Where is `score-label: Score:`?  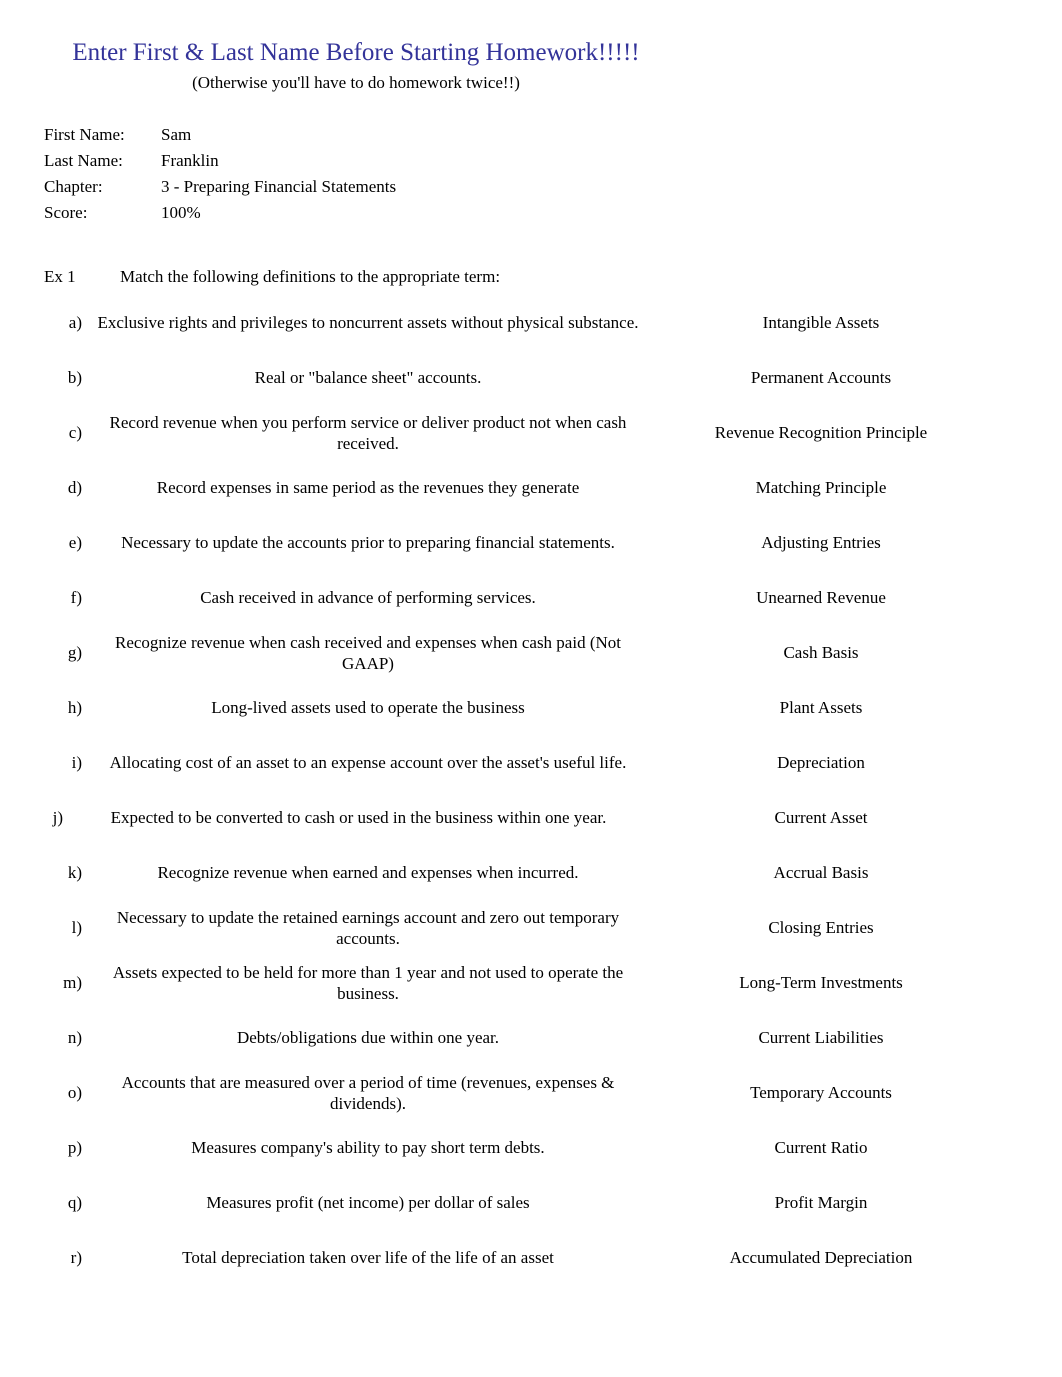 score-label: Score: is located at coordinates (66, 212).